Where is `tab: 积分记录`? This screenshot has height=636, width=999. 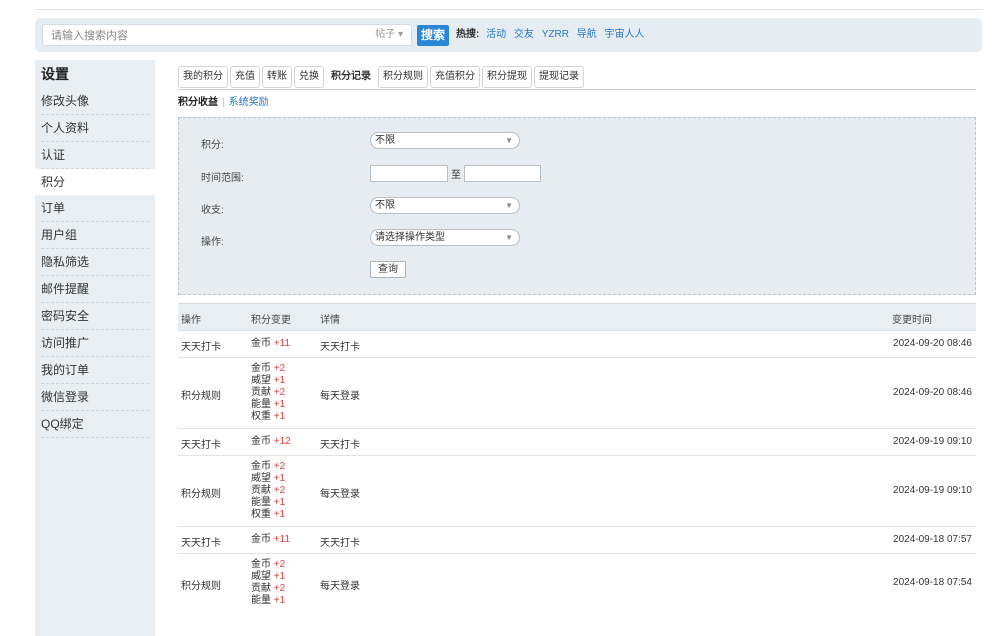
tab: 积分记录 is located at coordinates (351, 77).